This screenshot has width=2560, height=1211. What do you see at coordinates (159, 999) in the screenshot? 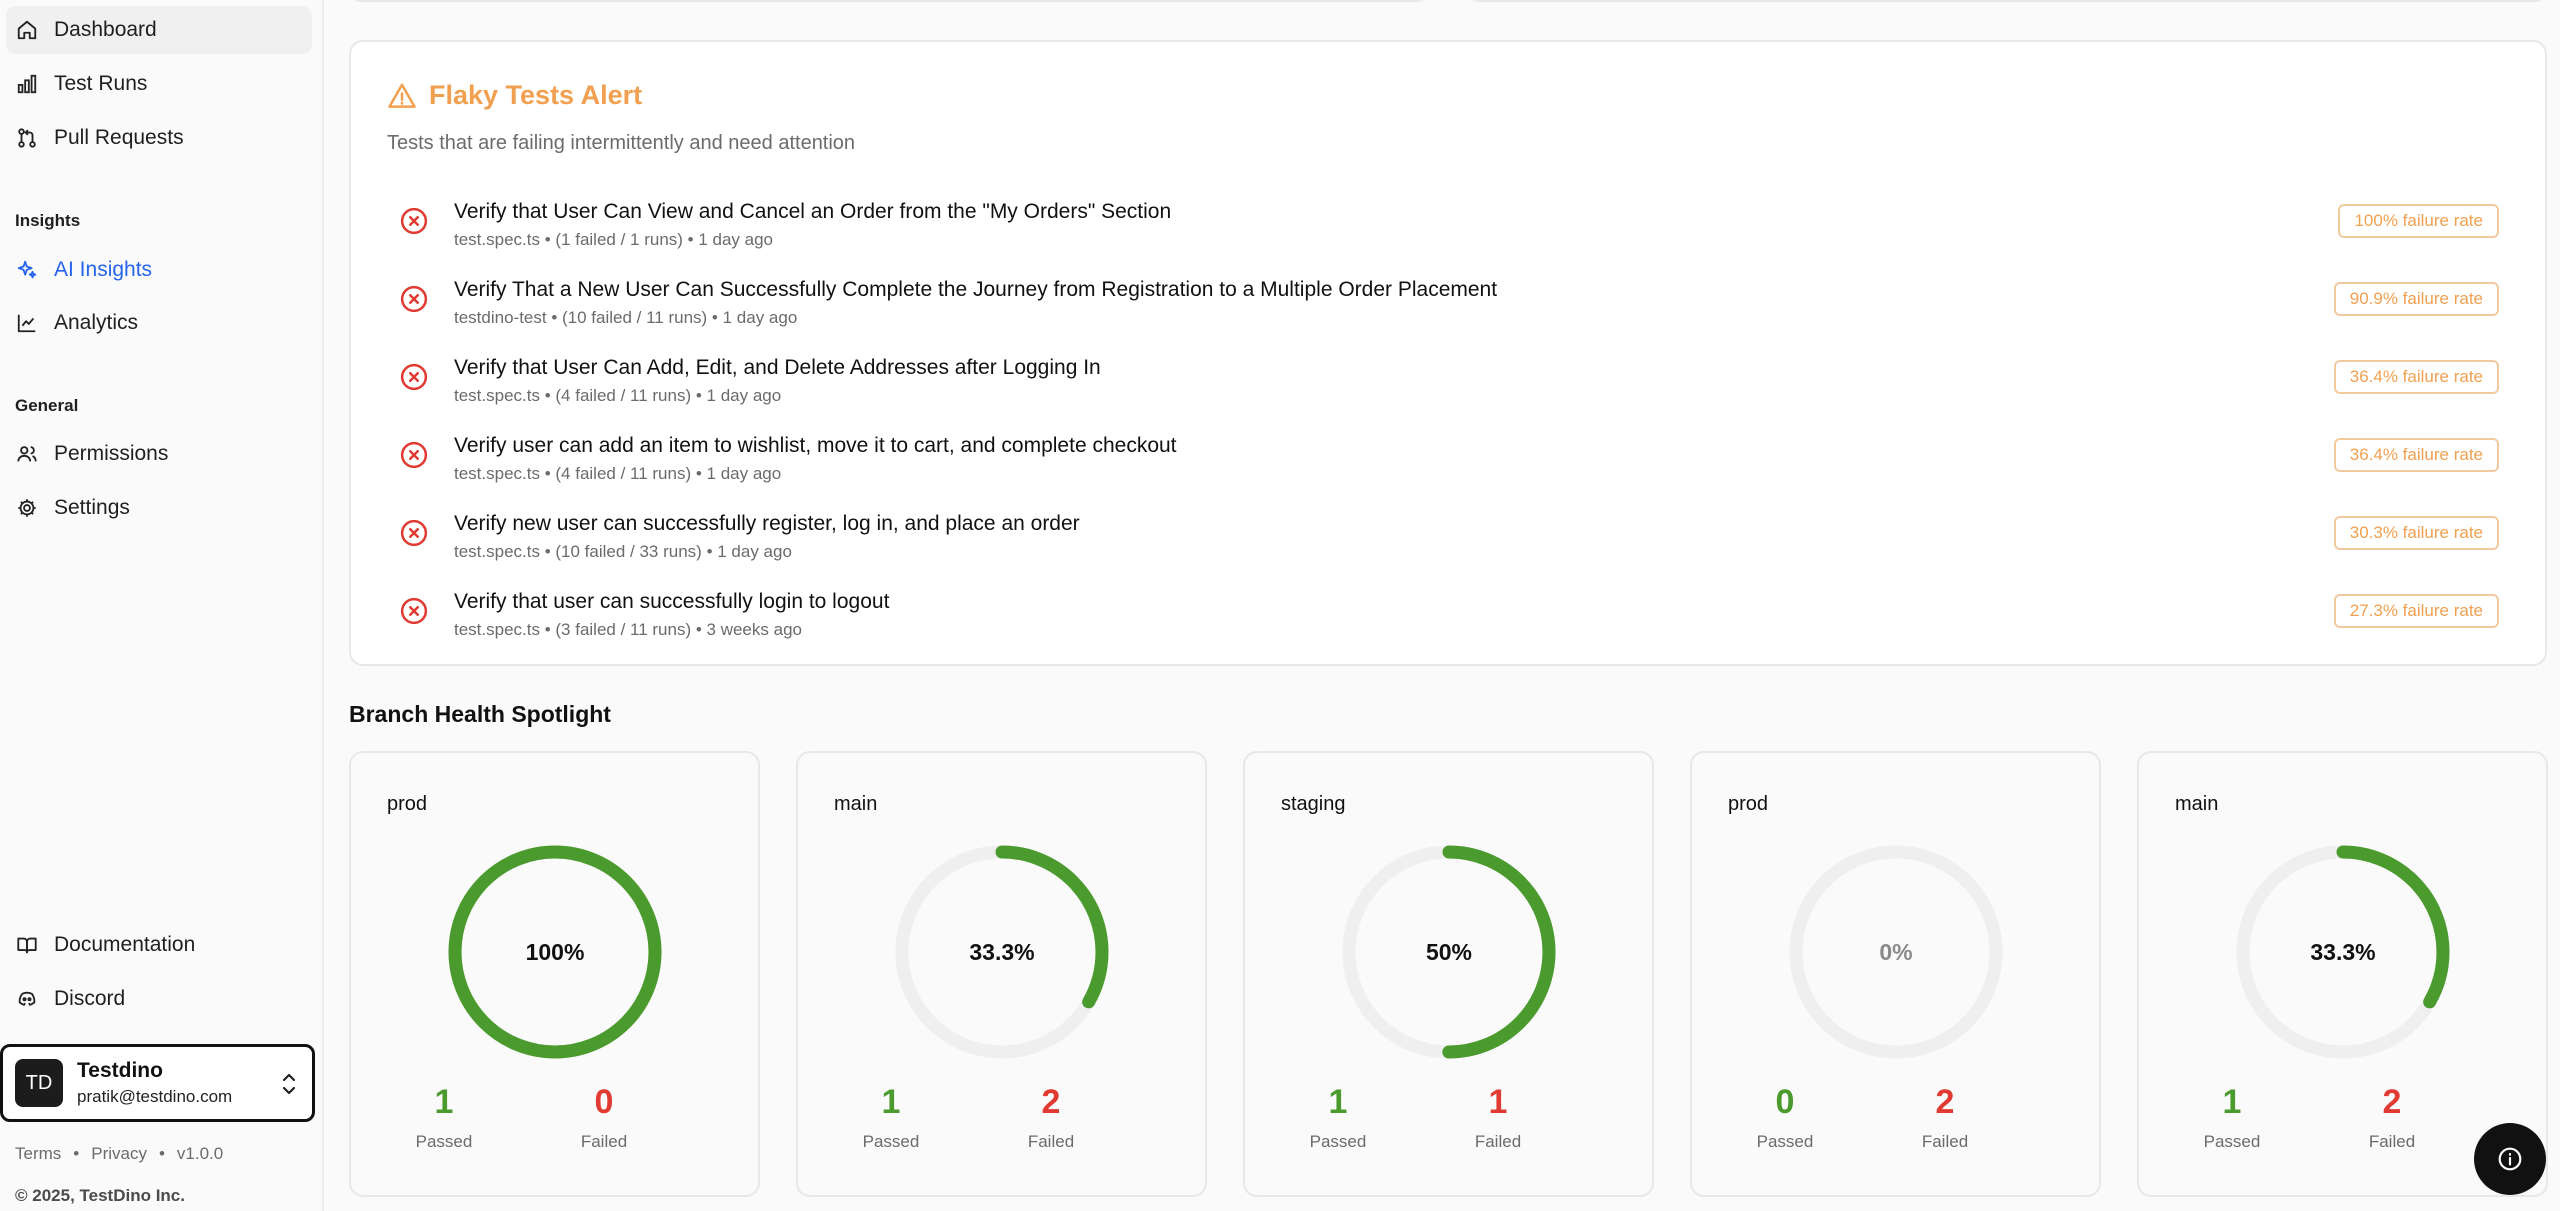
I see `sidebar-item-discord: Discord` at bounding box center [159, 999].